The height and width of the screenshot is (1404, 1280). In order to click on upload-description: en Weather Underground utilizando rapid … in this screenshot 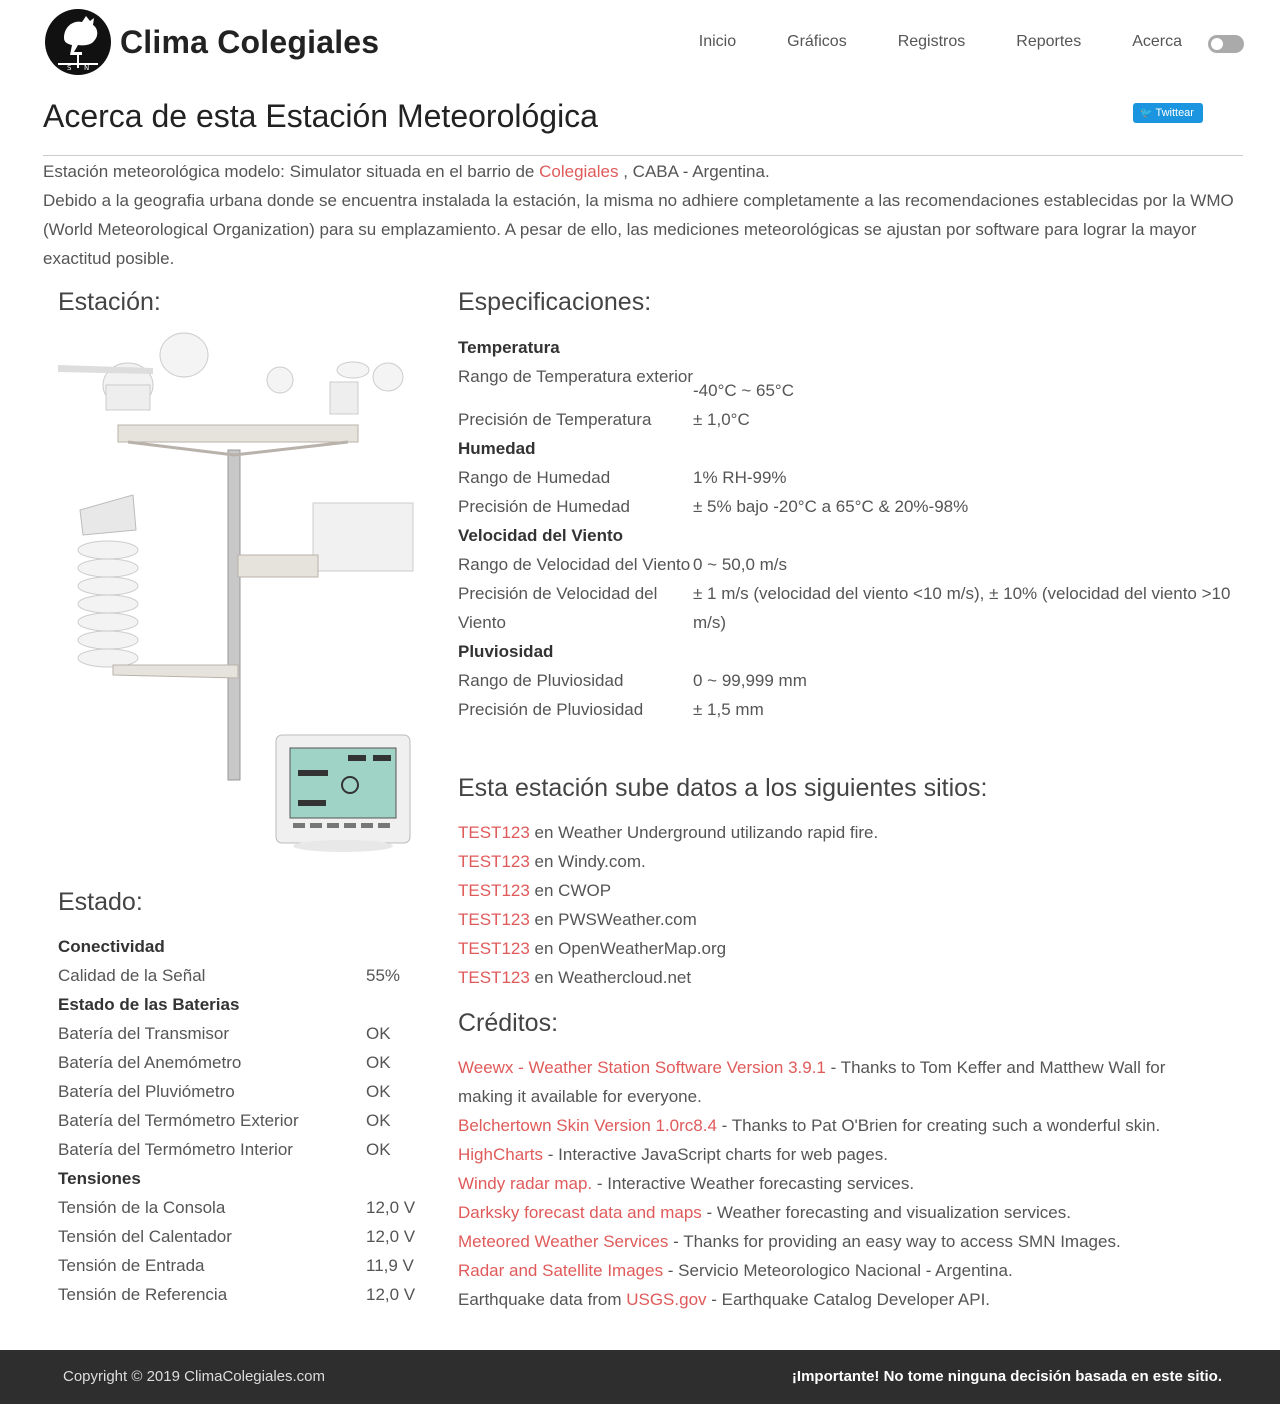, I will do `click(704, 832)`.